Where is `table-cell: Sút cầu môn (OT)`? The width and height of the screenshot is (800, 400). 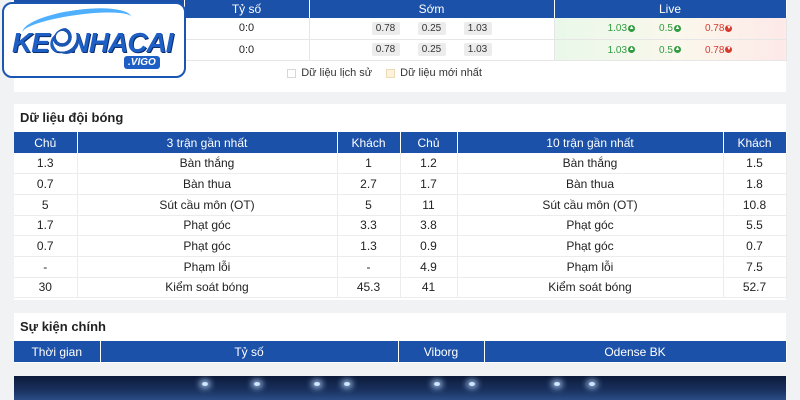 table-cell: Sút cầu môn (OT) is located at coordinates (590, 205).